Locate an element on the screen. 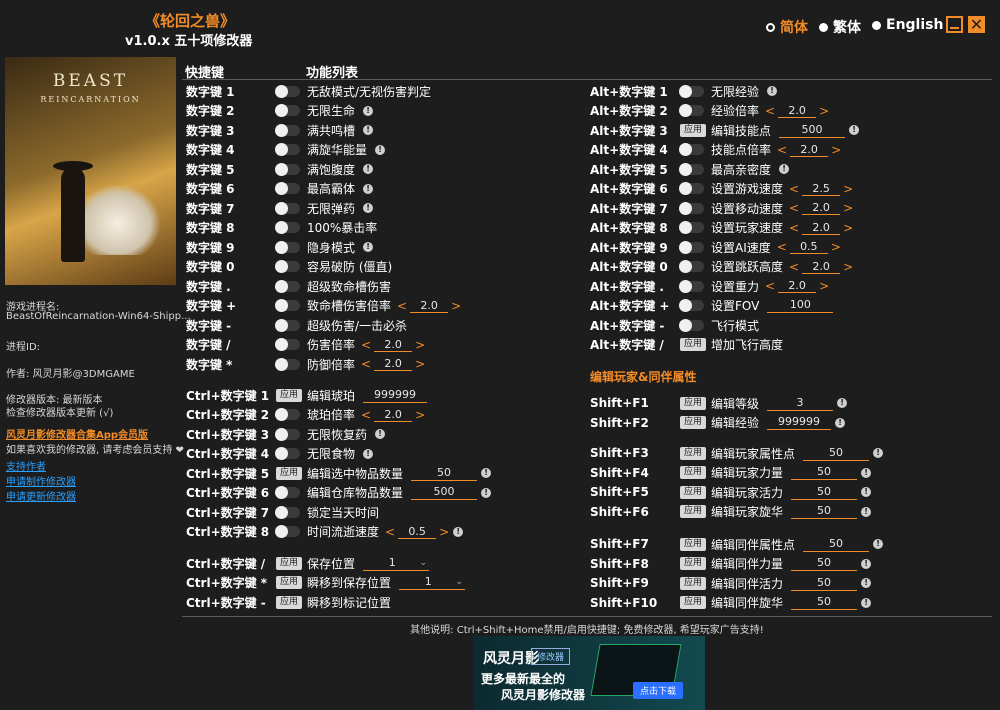 The image size is (1000, 710). request-make-link: 申请制作修改器 is located at coordinates (41, 480).